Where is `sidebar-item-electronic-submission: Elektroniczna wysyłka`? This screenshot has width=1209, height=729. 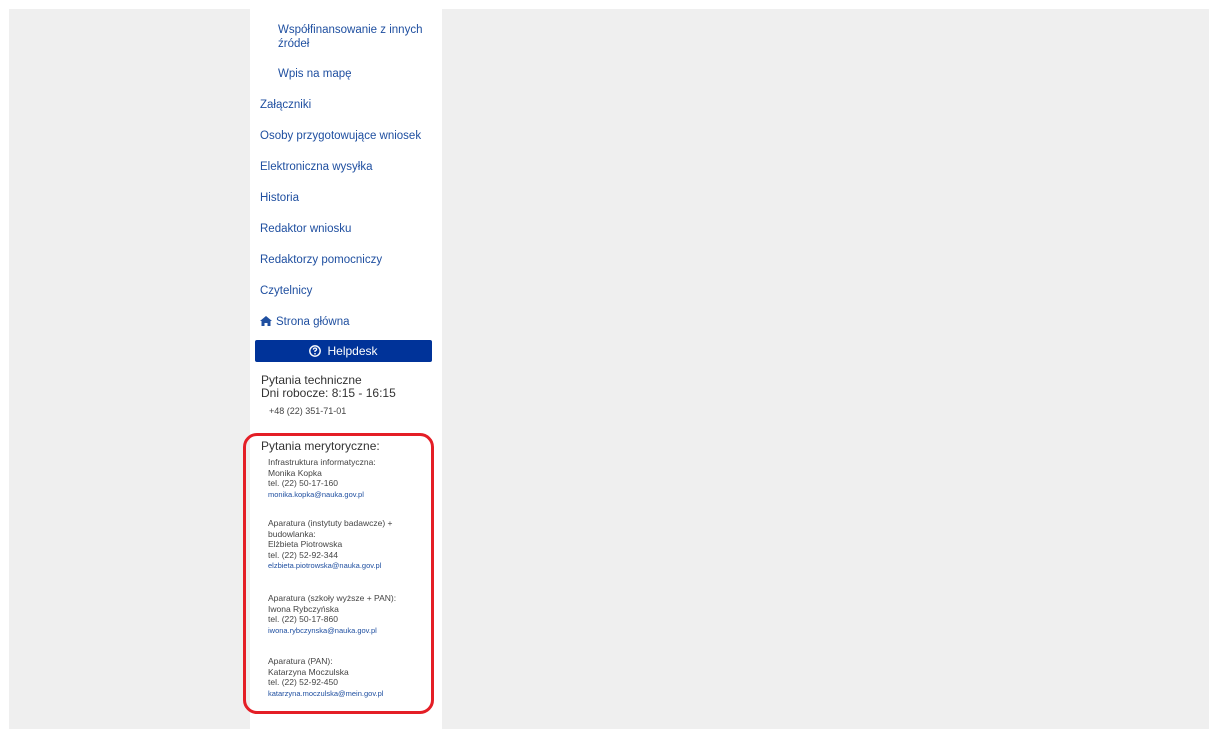 sidebar-item-electronic-submission: Elektroniczna wysyłka is located at coordinates (316, 167).